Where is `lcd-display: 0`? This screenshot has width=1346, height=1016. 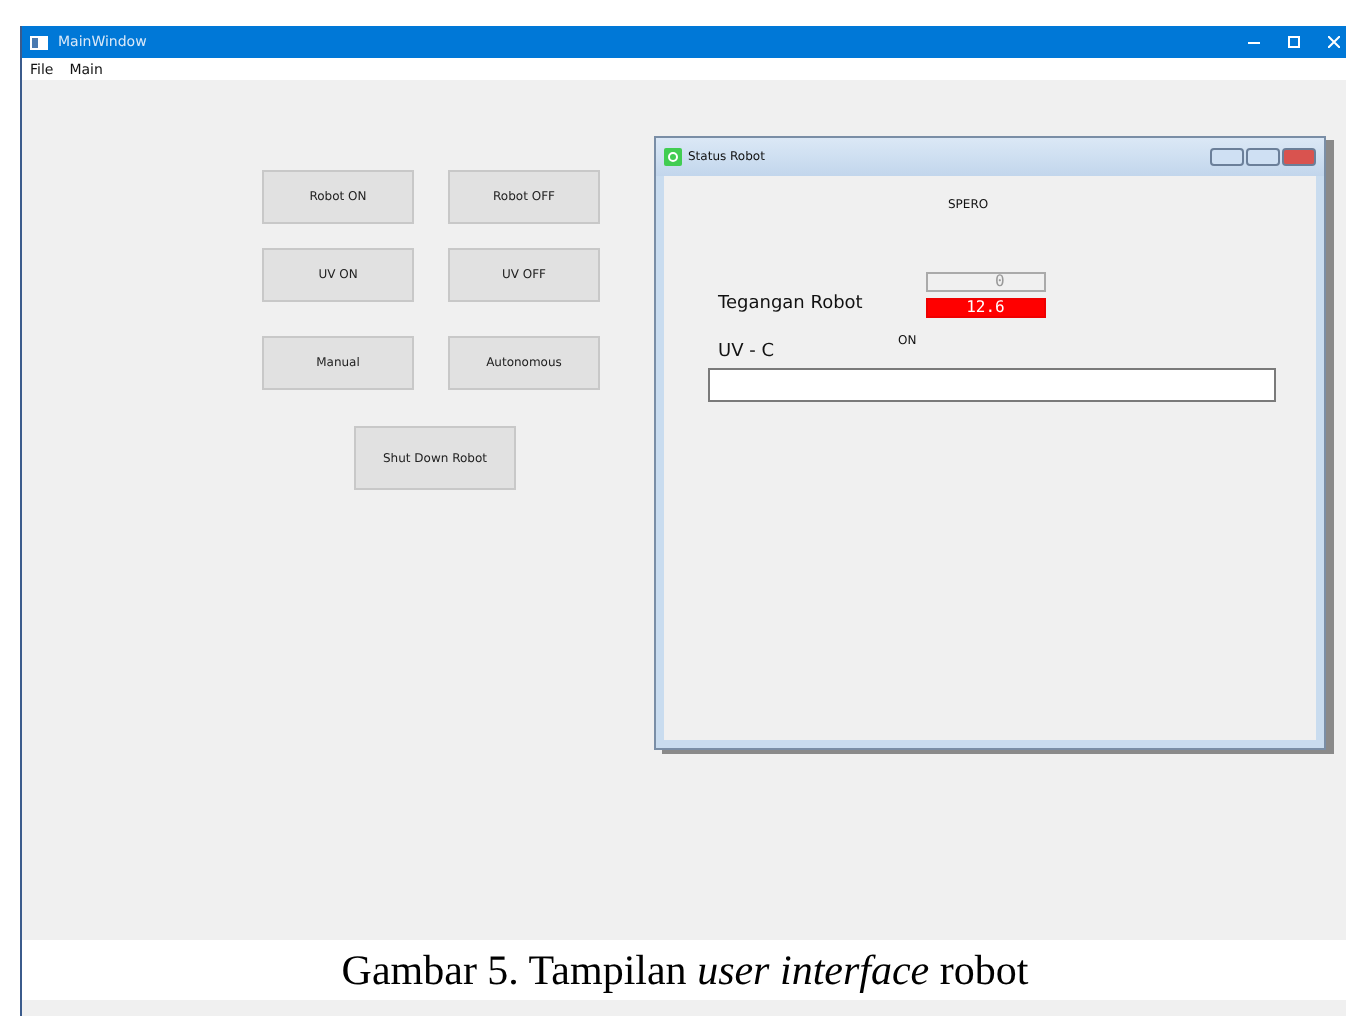 lcd-display: 0 is located at coordinates (986, 282).